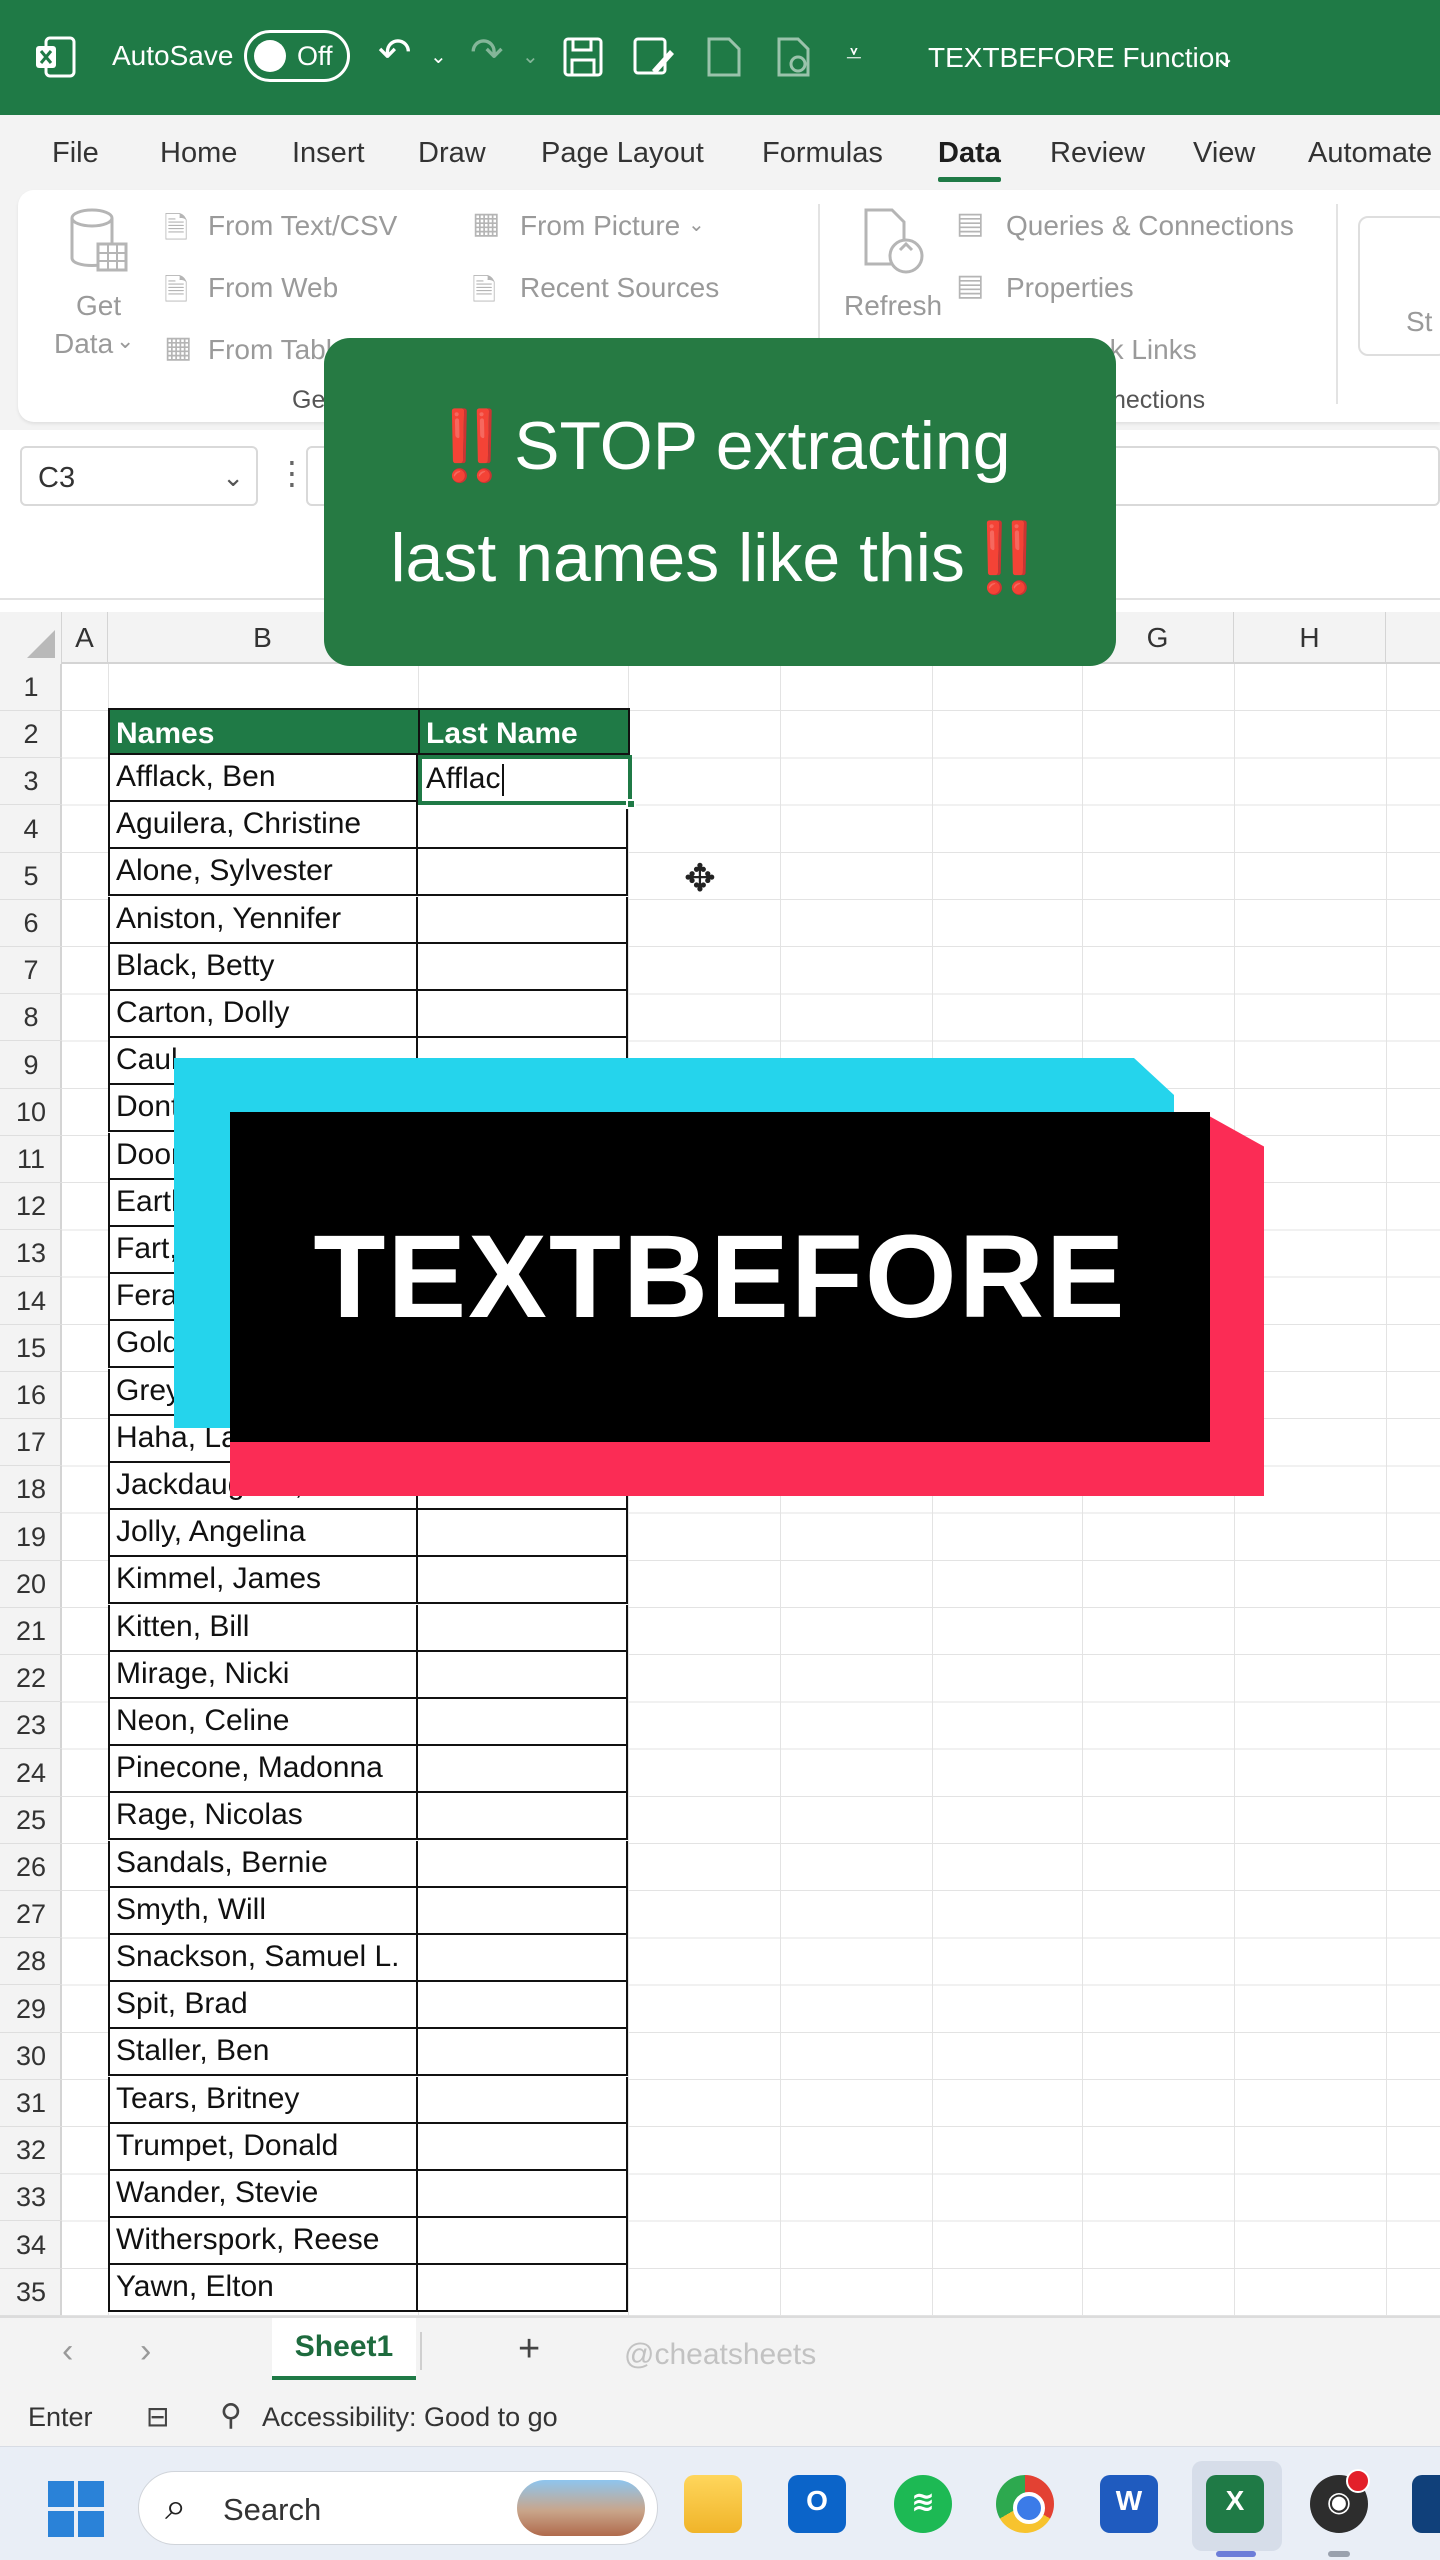 This screenshot has height=2560, width=1440. Describe the element at coordinates (31, 1726) in the screenshot. I see `row-header: 23` at that location.